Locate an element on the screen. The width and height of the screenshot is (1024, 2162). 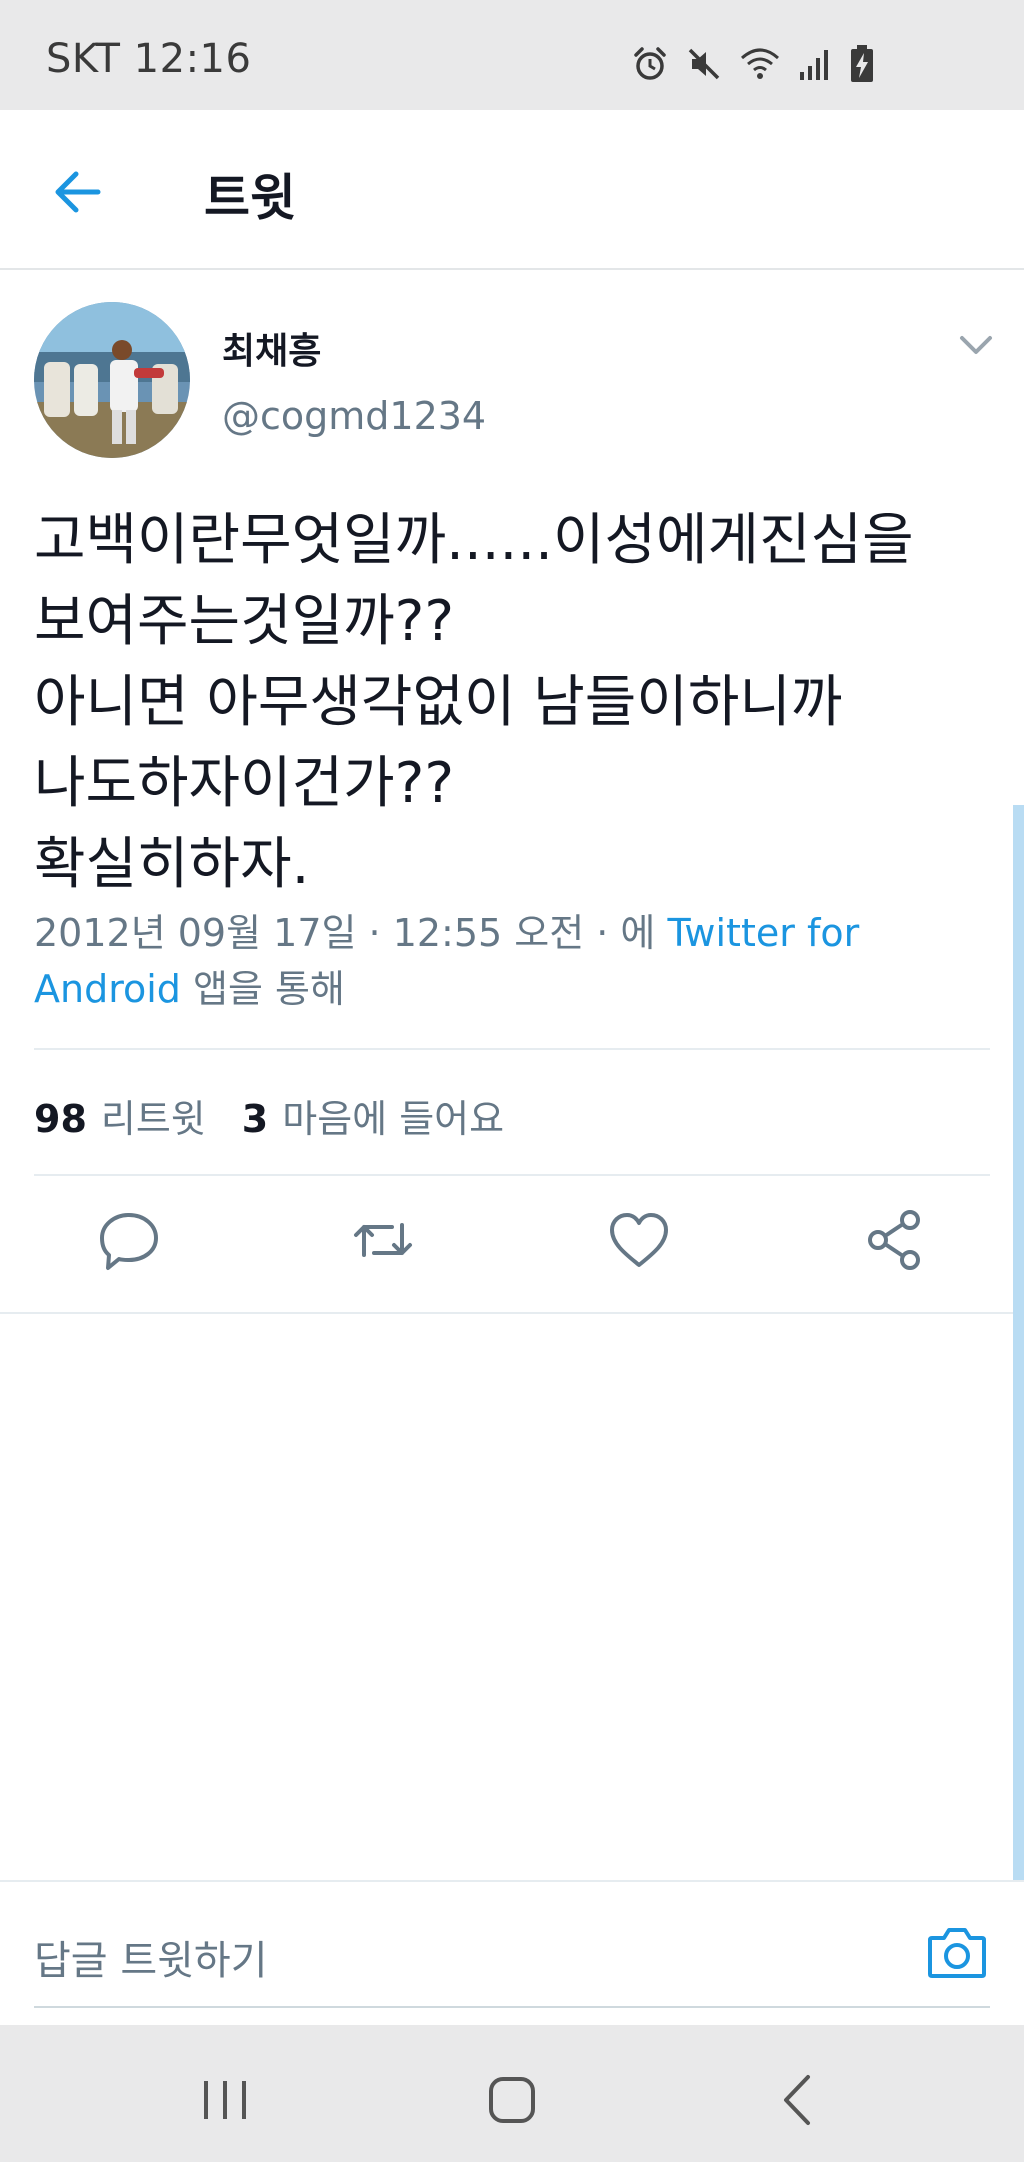
reply-underline is located at coordinates (512, 2007).